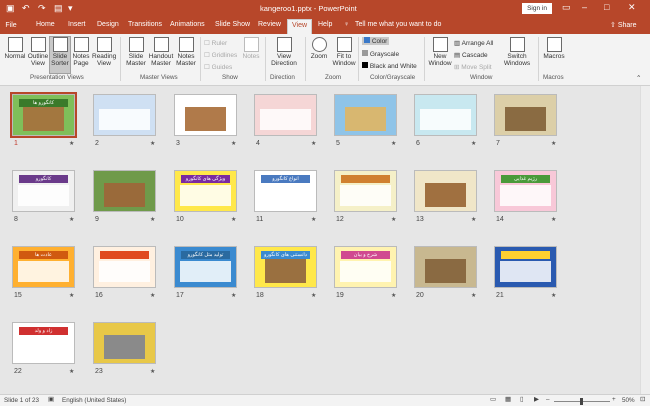  I want to click on outline-view-button: Outline View, so click(38, 52).